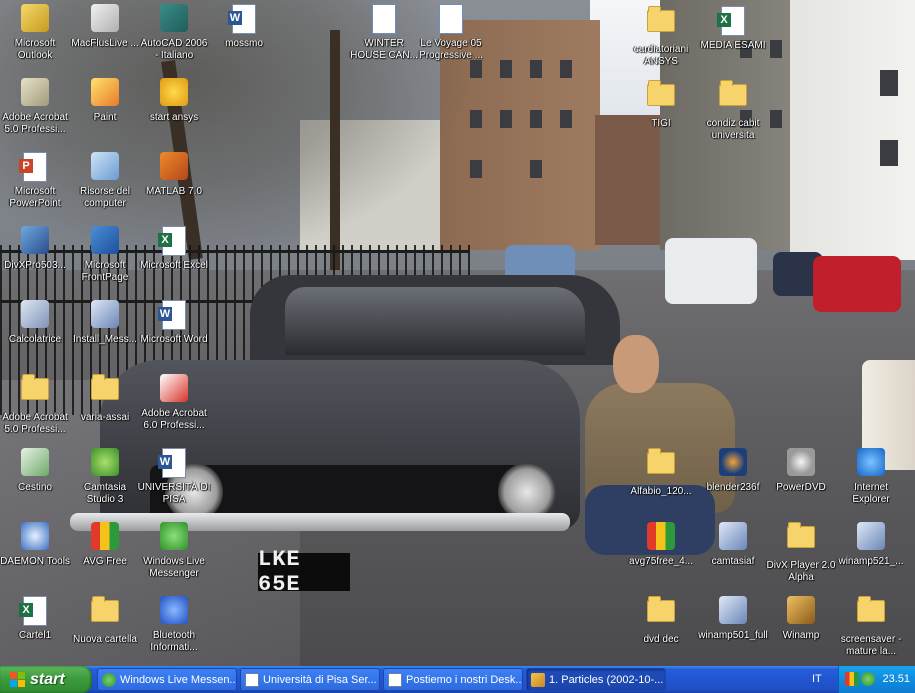 This screenshot has height=693, width=915. I want to click on desktop-icon: Internet Explorer, so click(871, 476).